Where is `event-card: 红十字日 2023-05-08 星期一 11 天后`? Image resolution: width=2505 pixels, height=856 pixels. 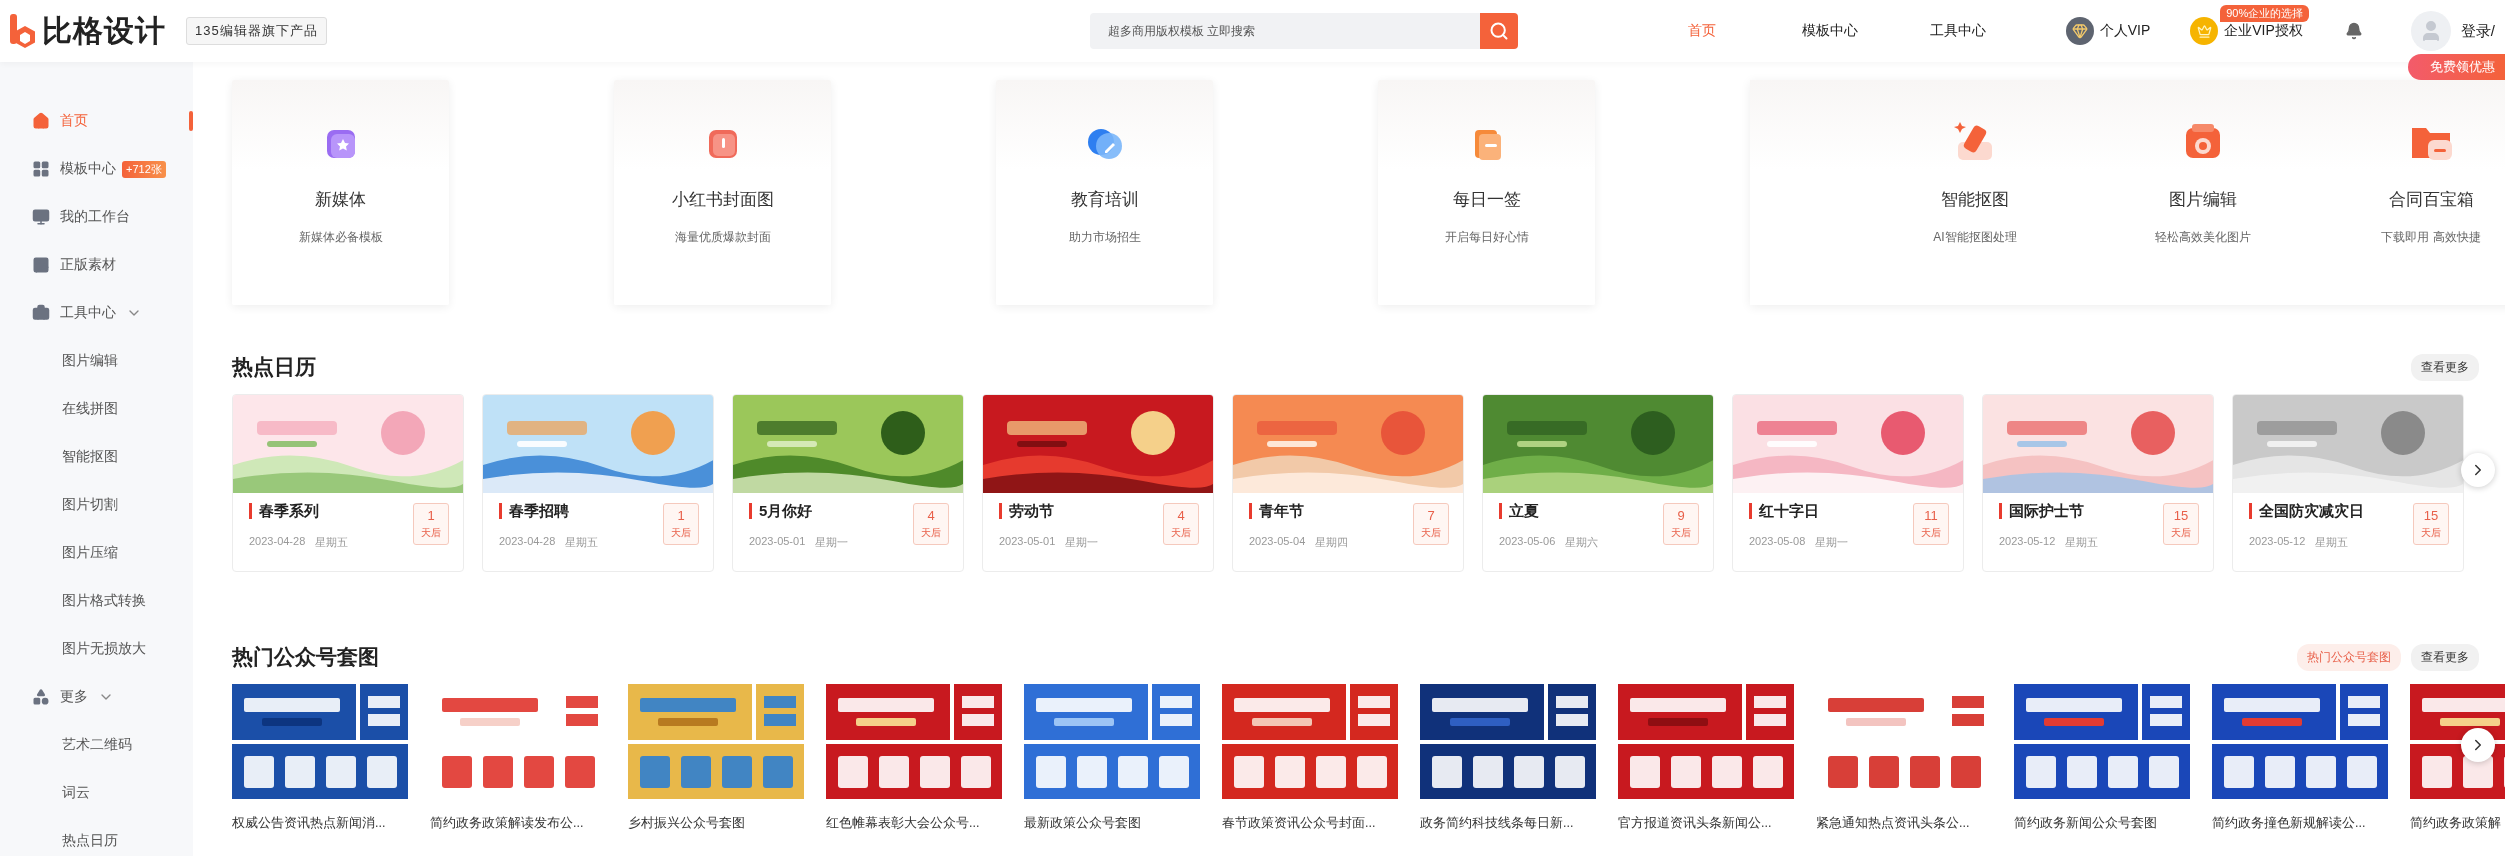 event-card: 红十字日 2023-05-08 星期一 11 天后 is located at coordinates (1848, 483).